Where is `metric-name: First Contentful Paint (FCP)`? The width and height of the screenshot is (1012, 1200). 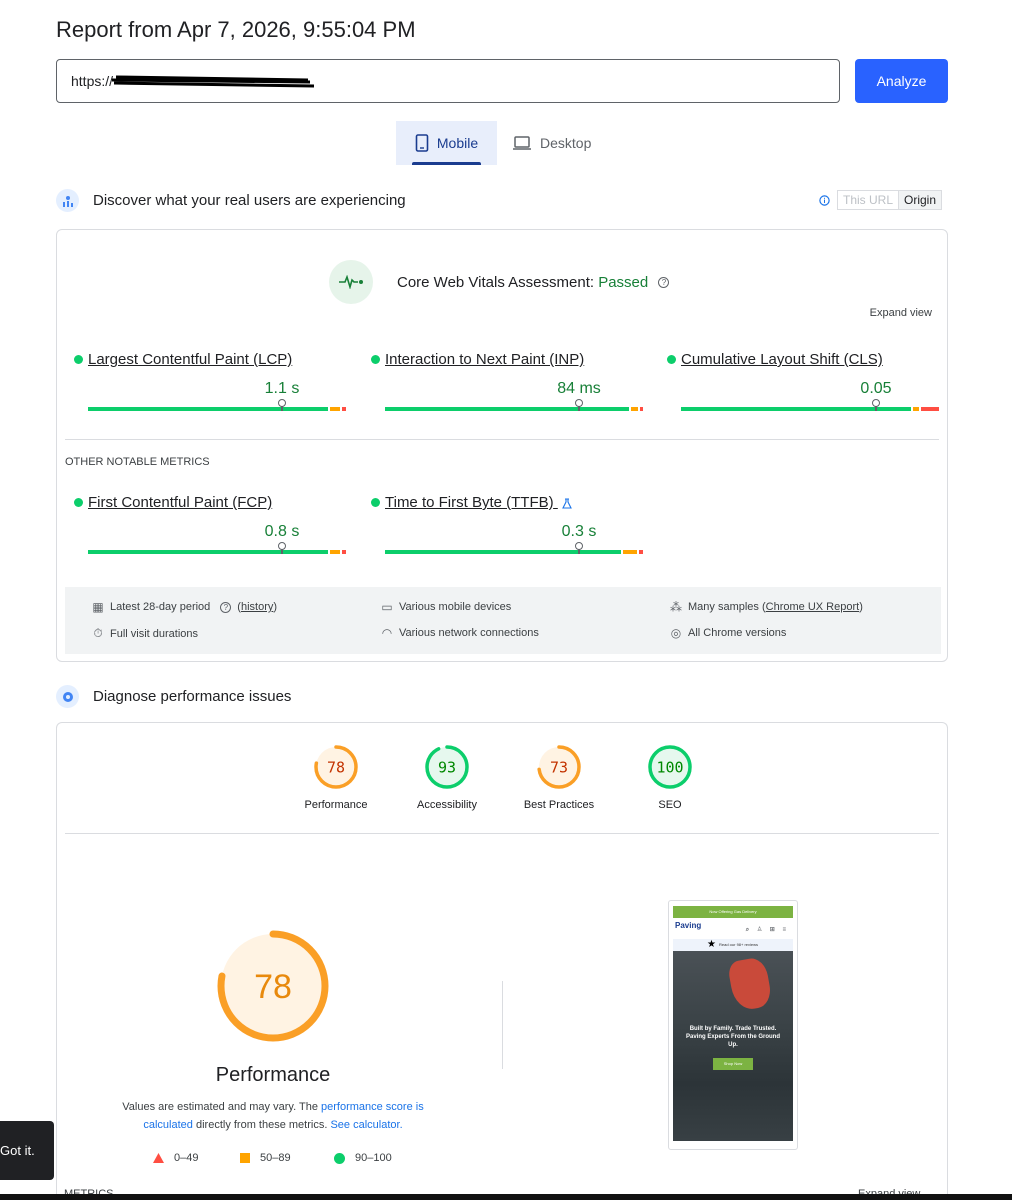 metric-name: First Contentful Paint (FCP) is located at coordinates (180, 502).